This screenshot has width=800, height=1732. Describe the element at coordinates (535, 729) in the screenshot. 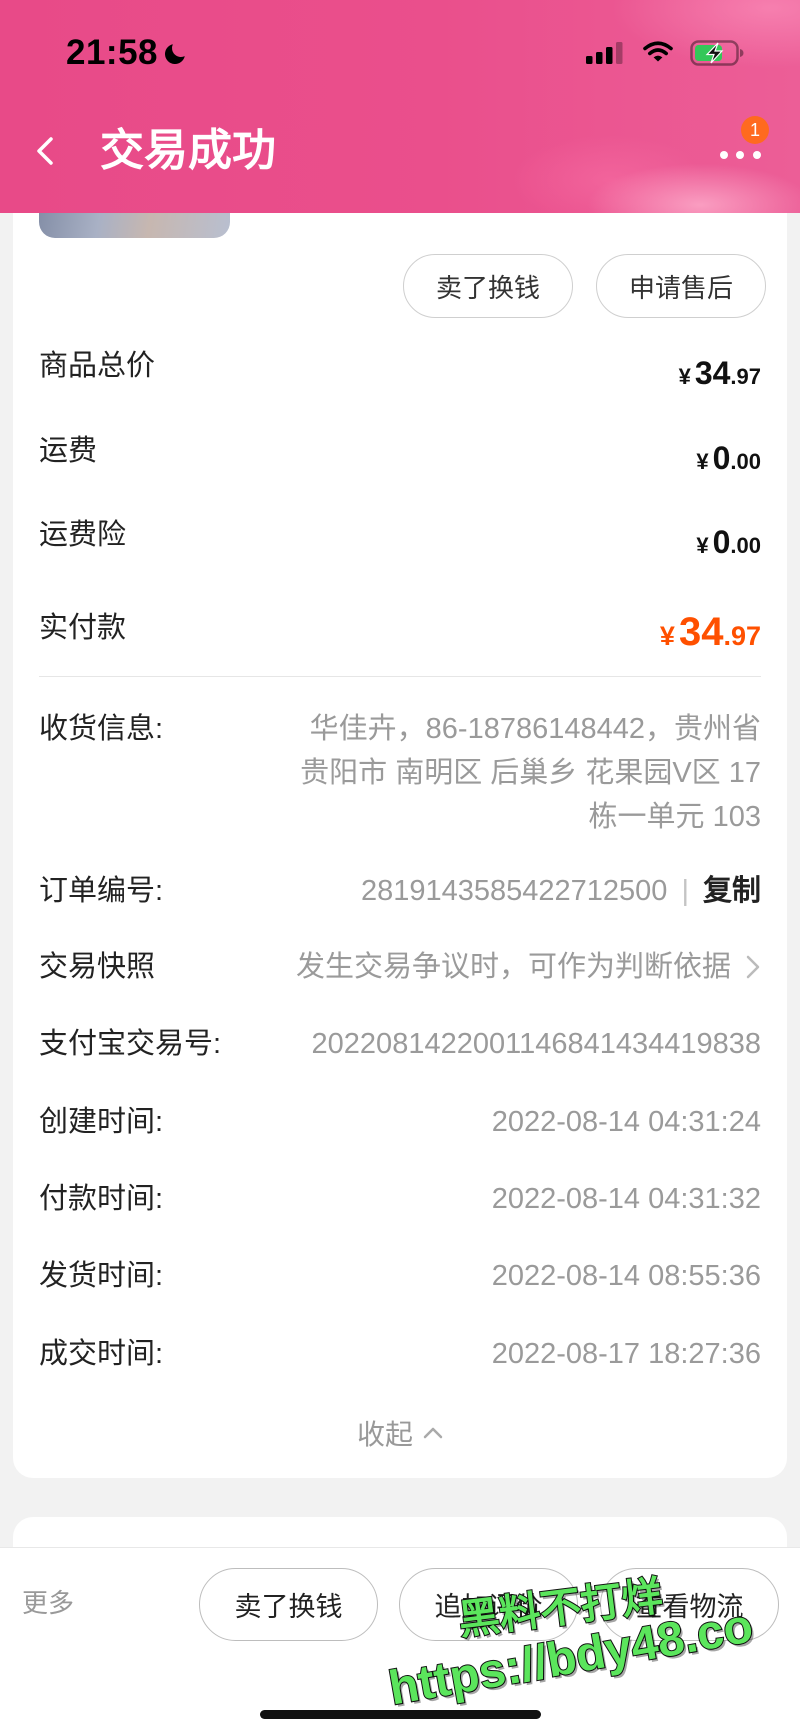

I see `address-line: 华佳卉，86-18786148442，贵州省` at that location.